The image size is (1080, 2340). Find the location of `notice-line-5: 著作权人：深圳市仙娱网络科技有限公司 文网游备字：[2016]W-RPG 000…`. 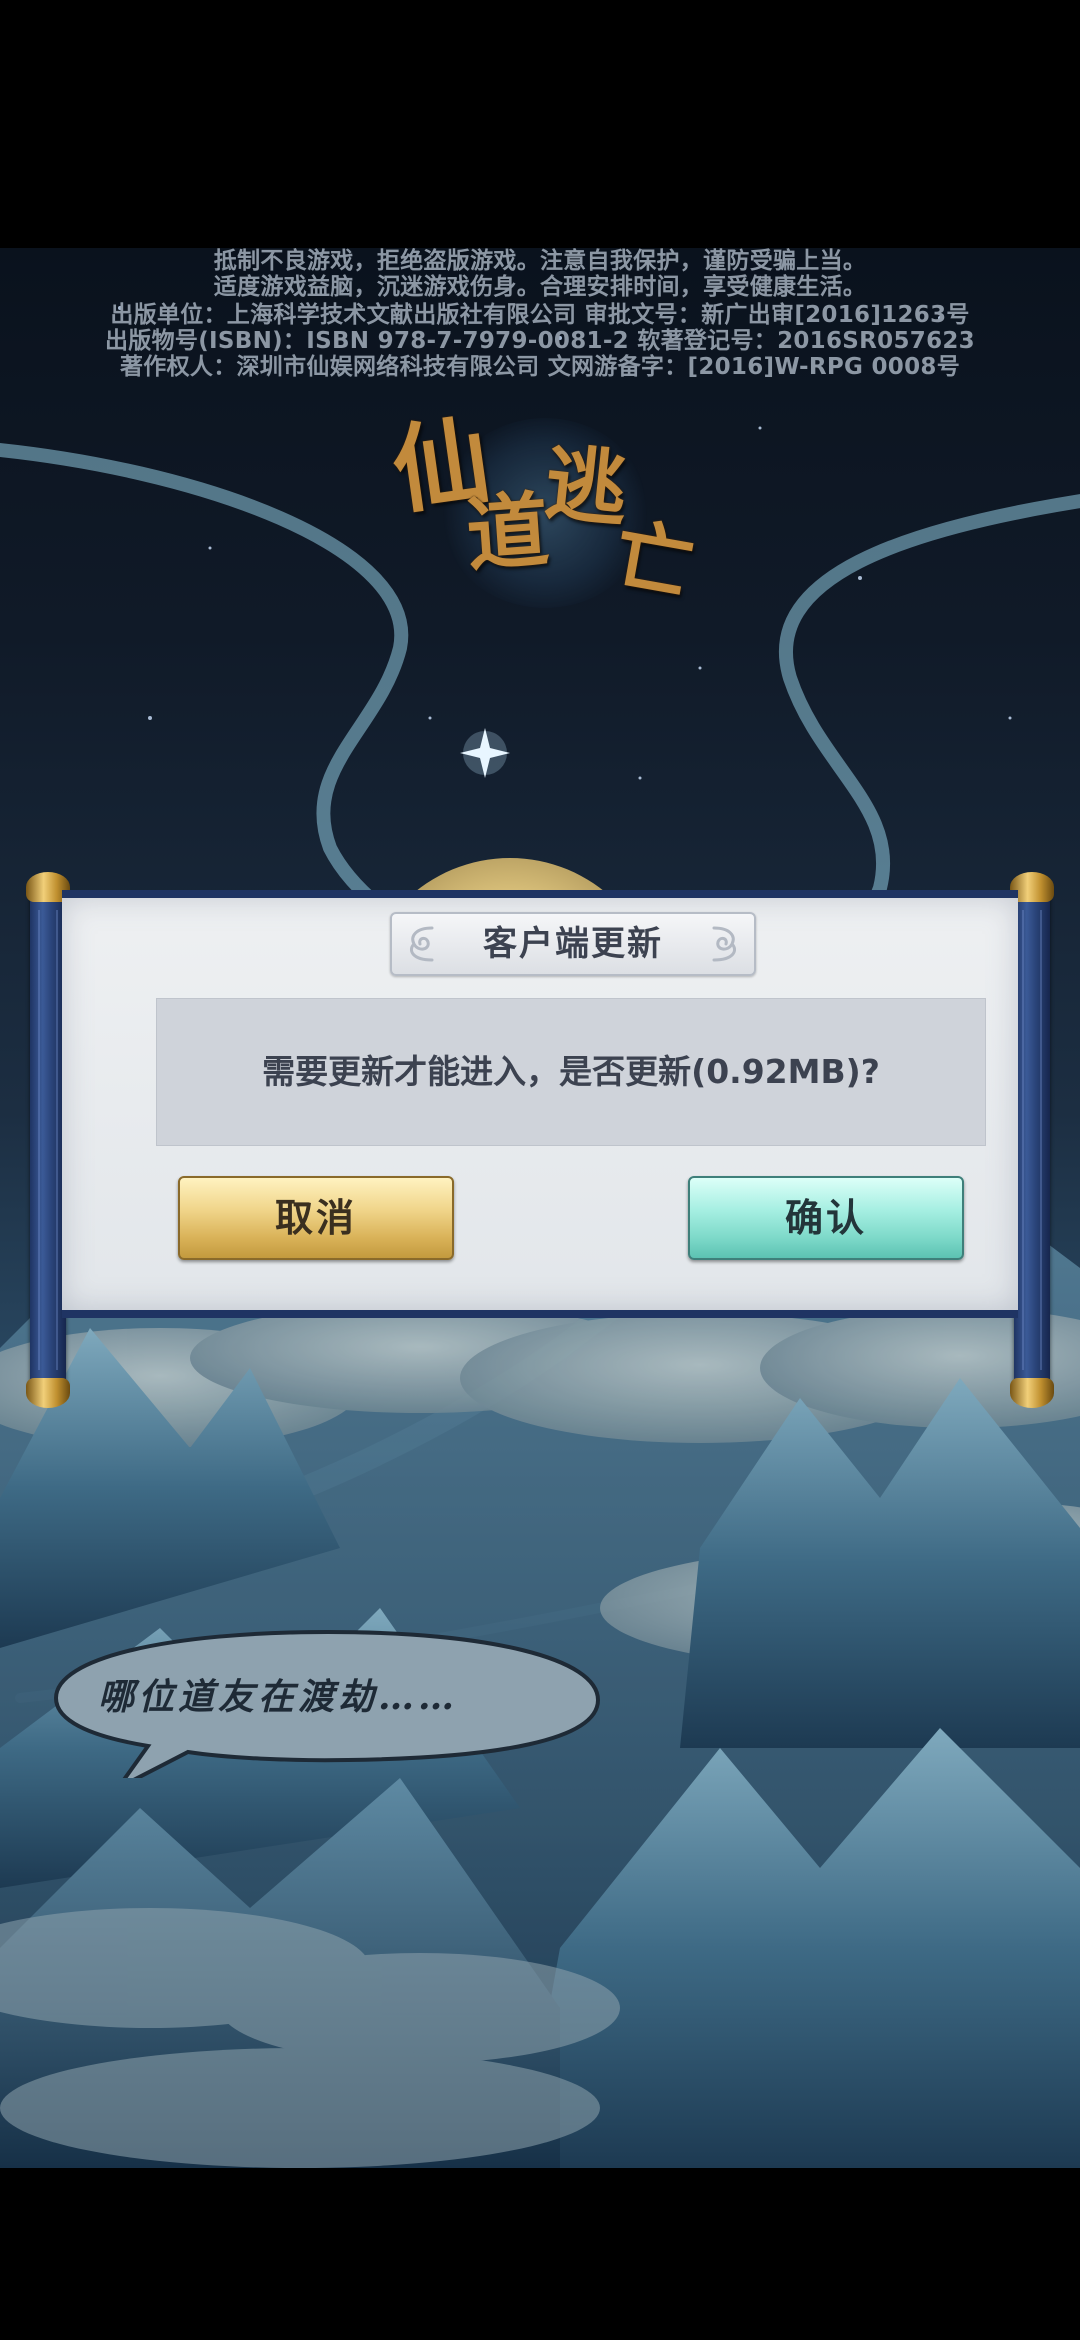

notice-line-5: 著作权人：深圳市仙娱网络科技有限公司 文网游备字：[2016]W-RPG 000… is located at coordinates (540, 367).